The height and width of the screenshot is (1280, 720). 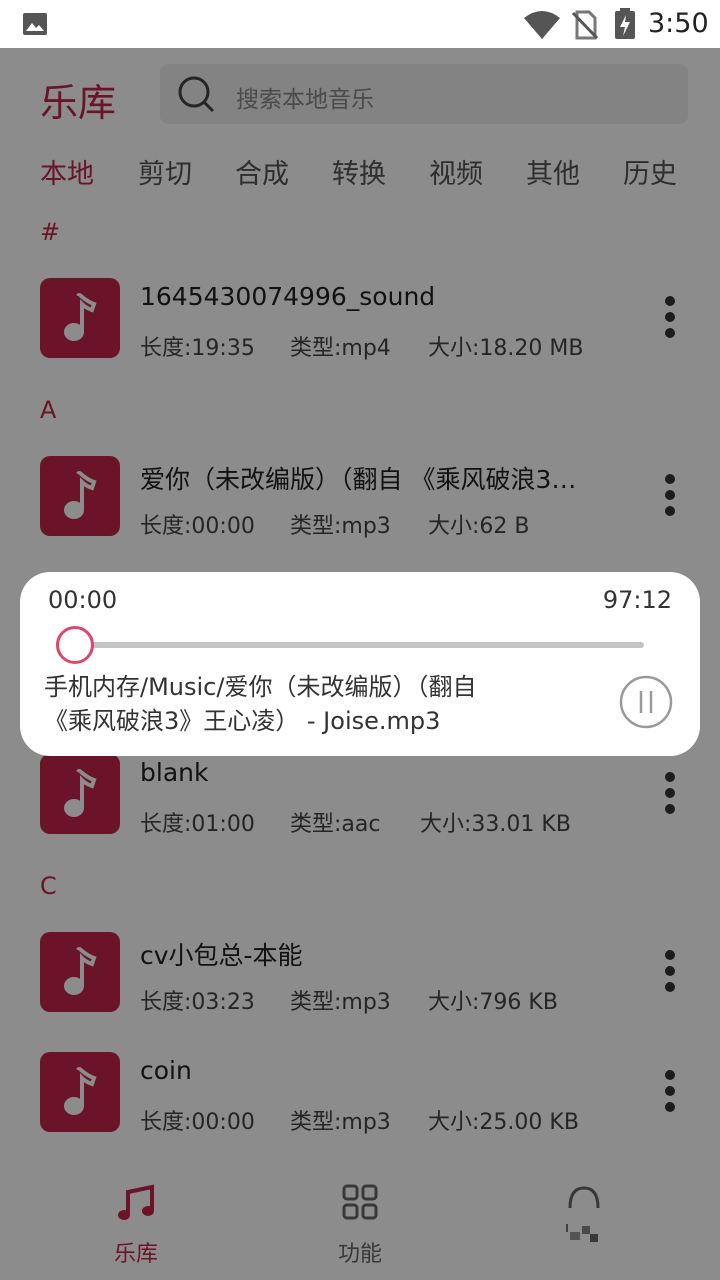 What do you see at coordinates (75, 645) in the screenshot?
I see `seek-handle` at bounding box center [75, 645].